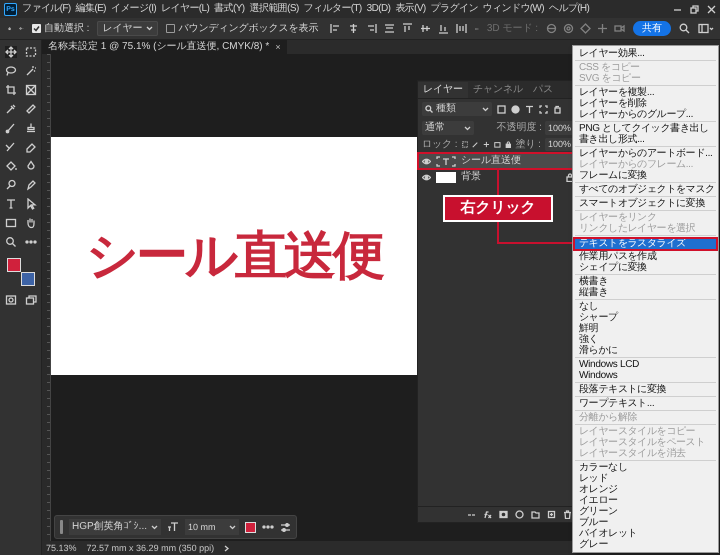 The height and width of the screenshot is (555, 720). What do you see at coordinates (645, 203) in the screenshot?
I see `menu-option: スマートオブジェクトに変換` at bounding box center [645, 203].